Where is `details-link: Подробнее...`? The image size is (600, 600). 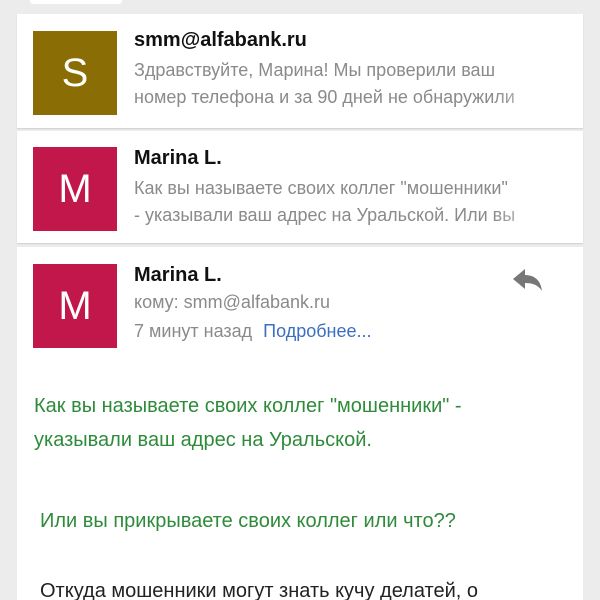 details-link: Подробнее... is located at coordinates (317, 331).